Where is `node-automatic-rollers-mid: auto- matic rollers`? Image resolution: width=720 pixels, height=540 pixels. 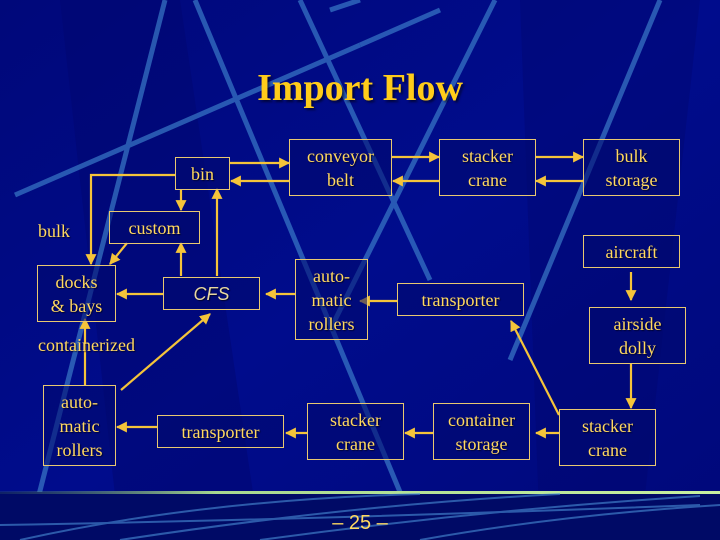 node-automatic-rollers-mid: auto- matic rollers is located at coordinates (331, 299).